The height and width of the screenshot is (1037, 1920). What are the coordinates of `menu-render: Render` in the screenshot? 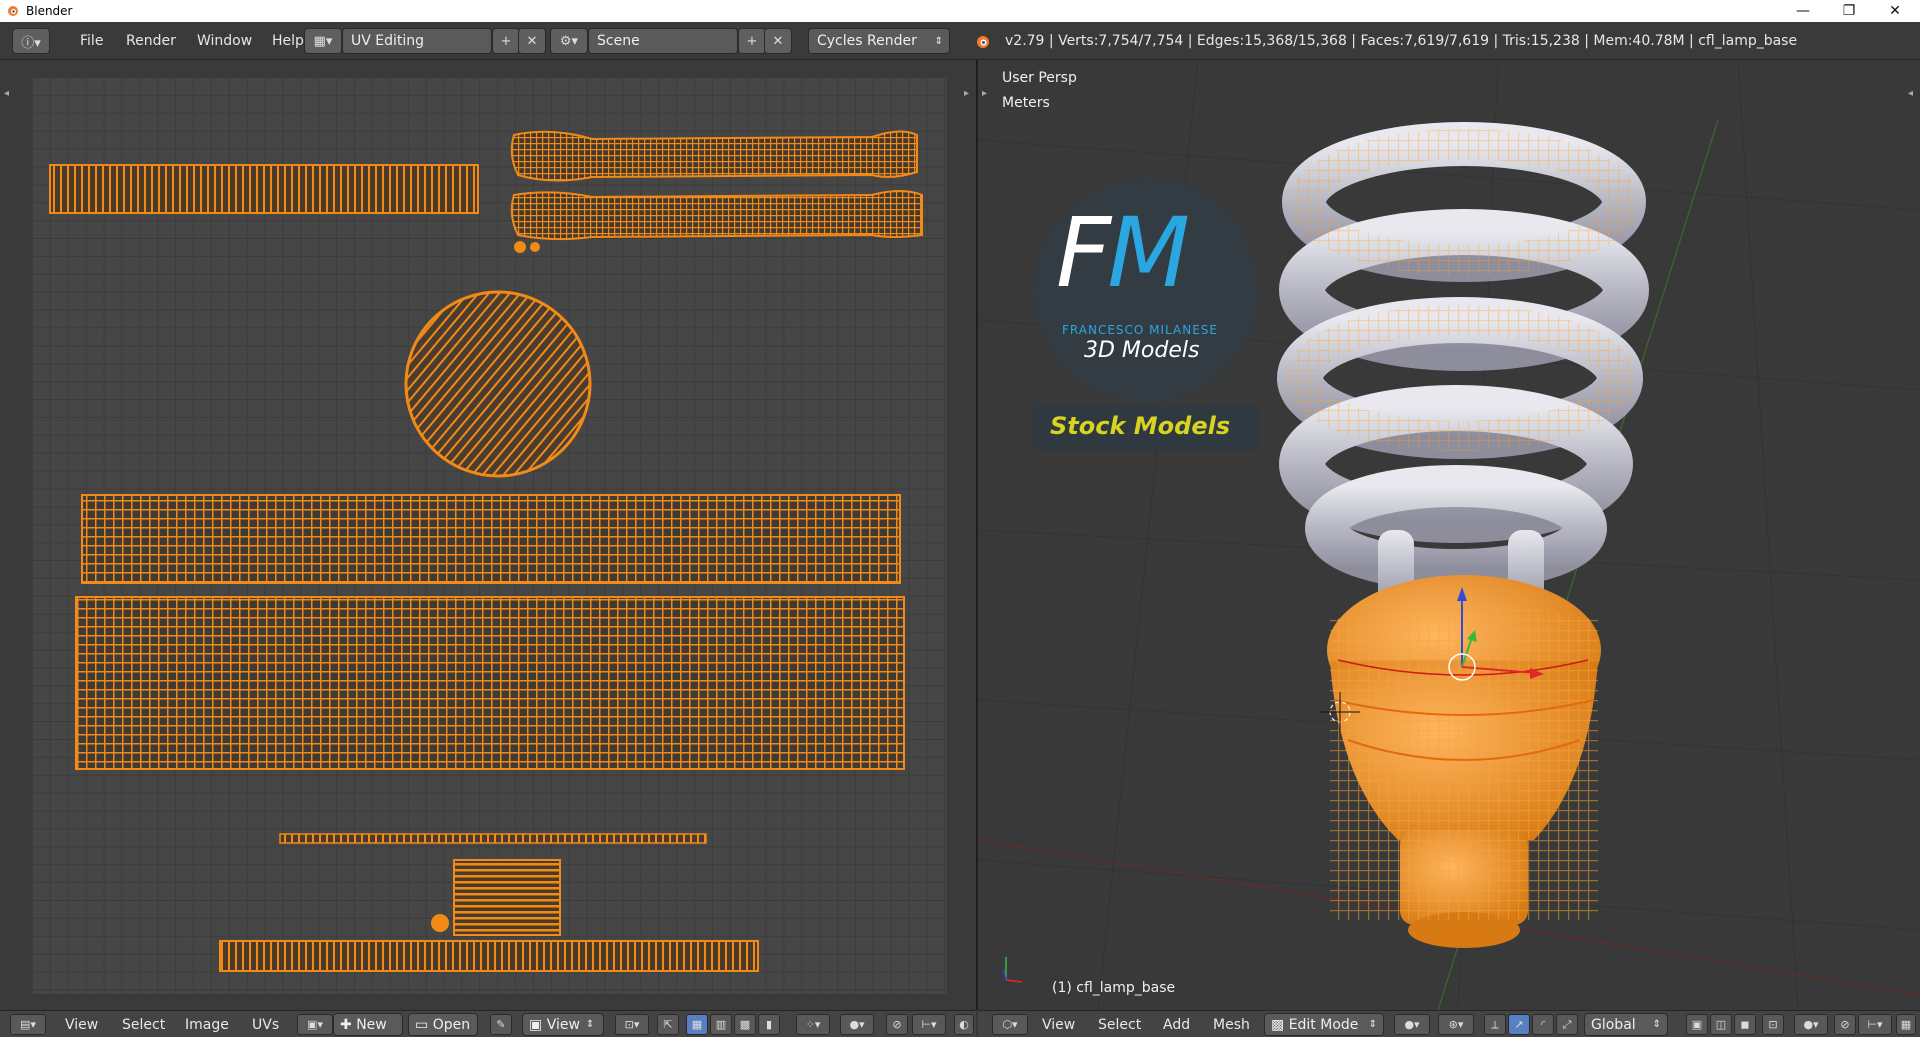 It's located at (151, 41).